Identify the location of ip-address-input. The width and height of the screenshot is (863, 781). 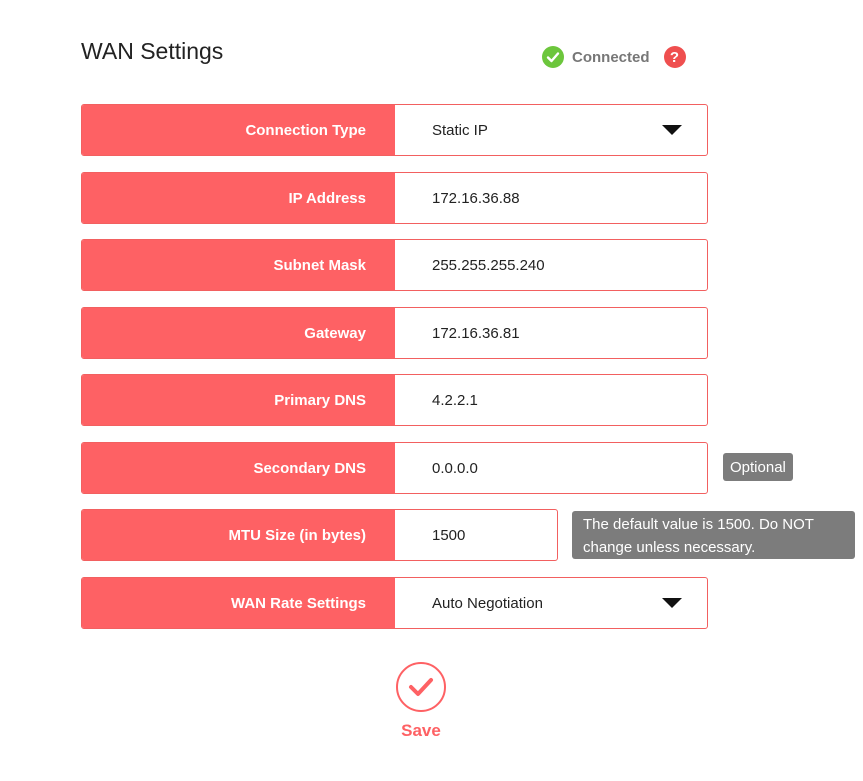
(547, 198).